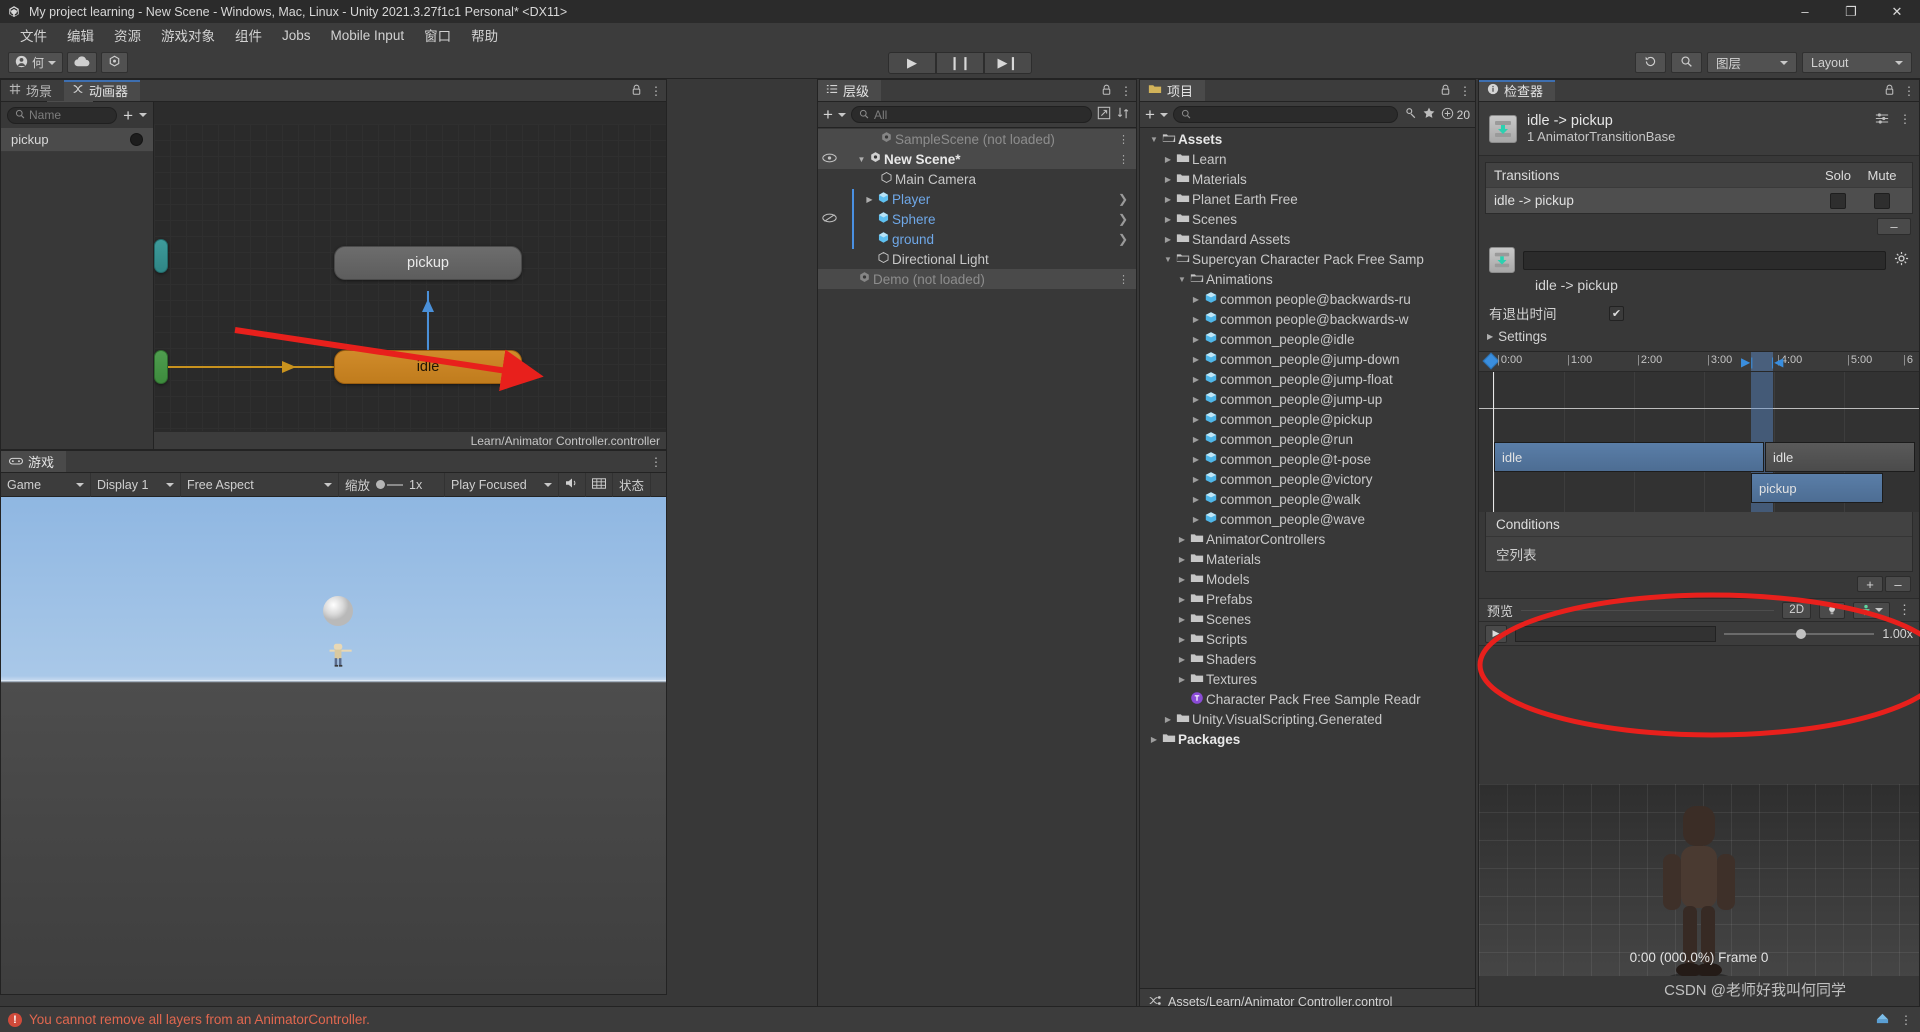 The width and height of the screenshot is (1920, 1032). Describe the element at coordinates (1882, 200) in the screenshot. I see `mute-checkbox` at that location.